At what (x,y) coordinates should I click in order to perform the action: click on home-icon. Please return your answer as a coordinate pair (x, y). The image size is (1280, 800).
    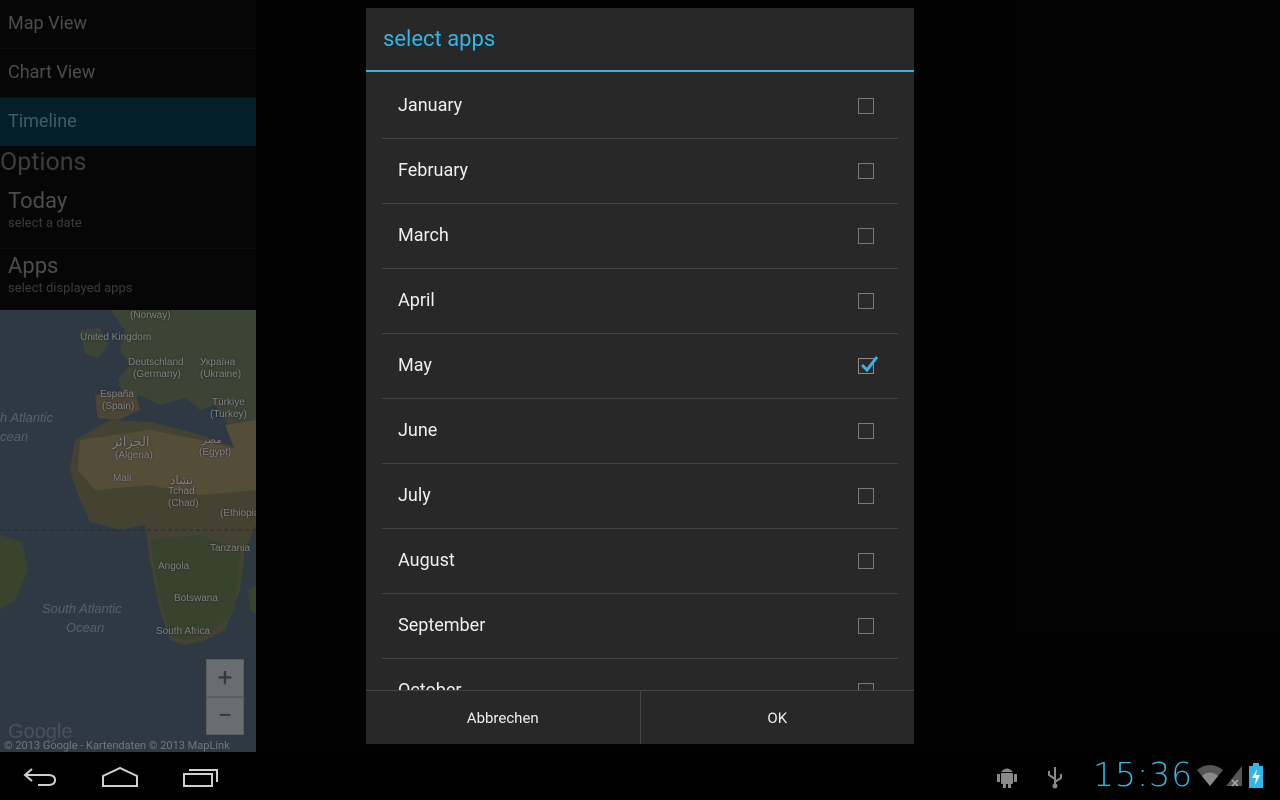
    Looking at the image, I should click on (120, 777).